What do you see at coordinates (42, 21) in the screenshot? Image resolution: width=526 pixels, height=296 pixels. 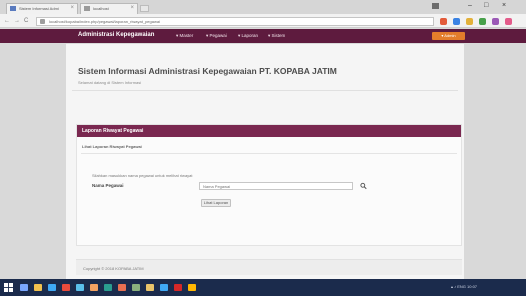 I see `page-info-icon` at bounding box center [42, 21].